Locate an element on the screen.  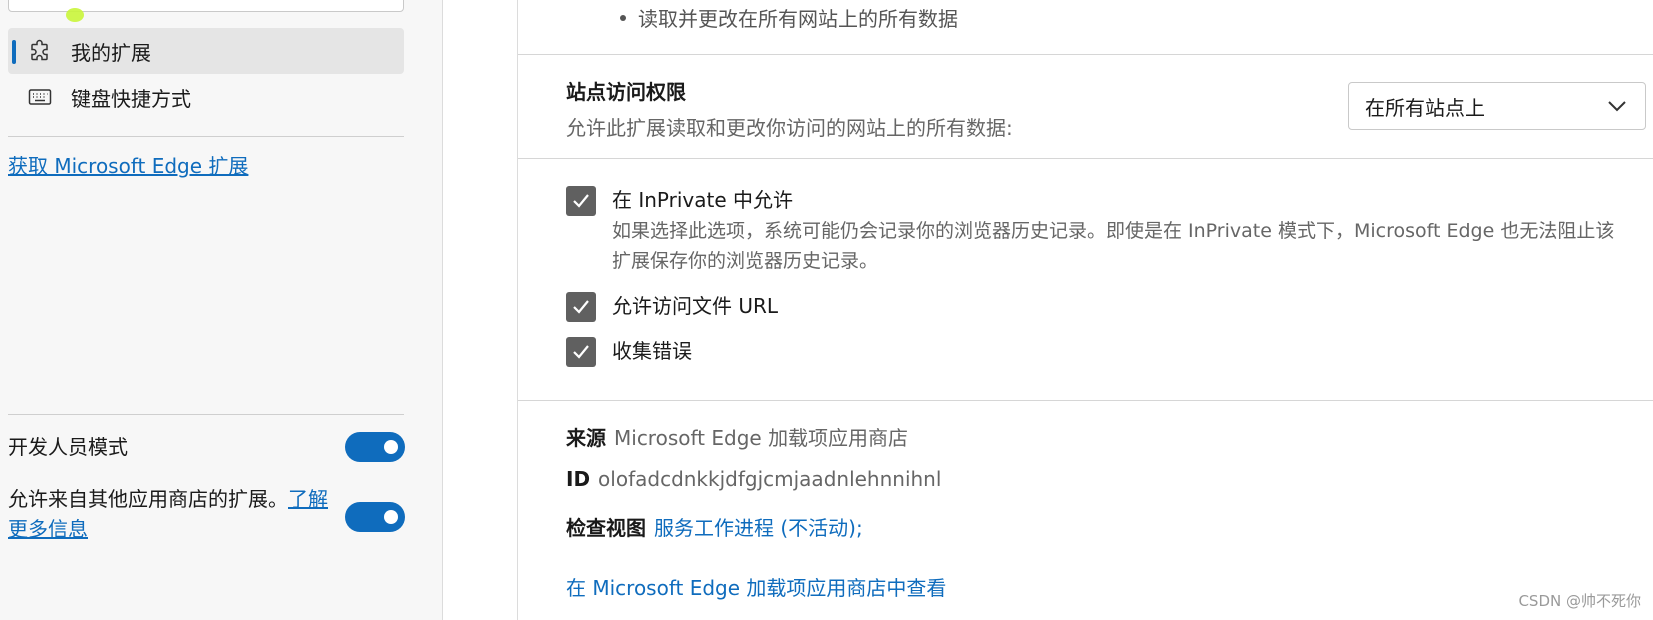
developer-mode-toggle is located at coordinates (375, 447).